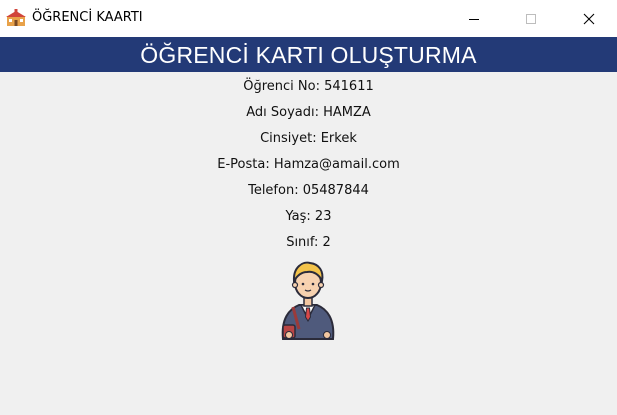  I want to click on student-avatar-icon, so click(308, 300).